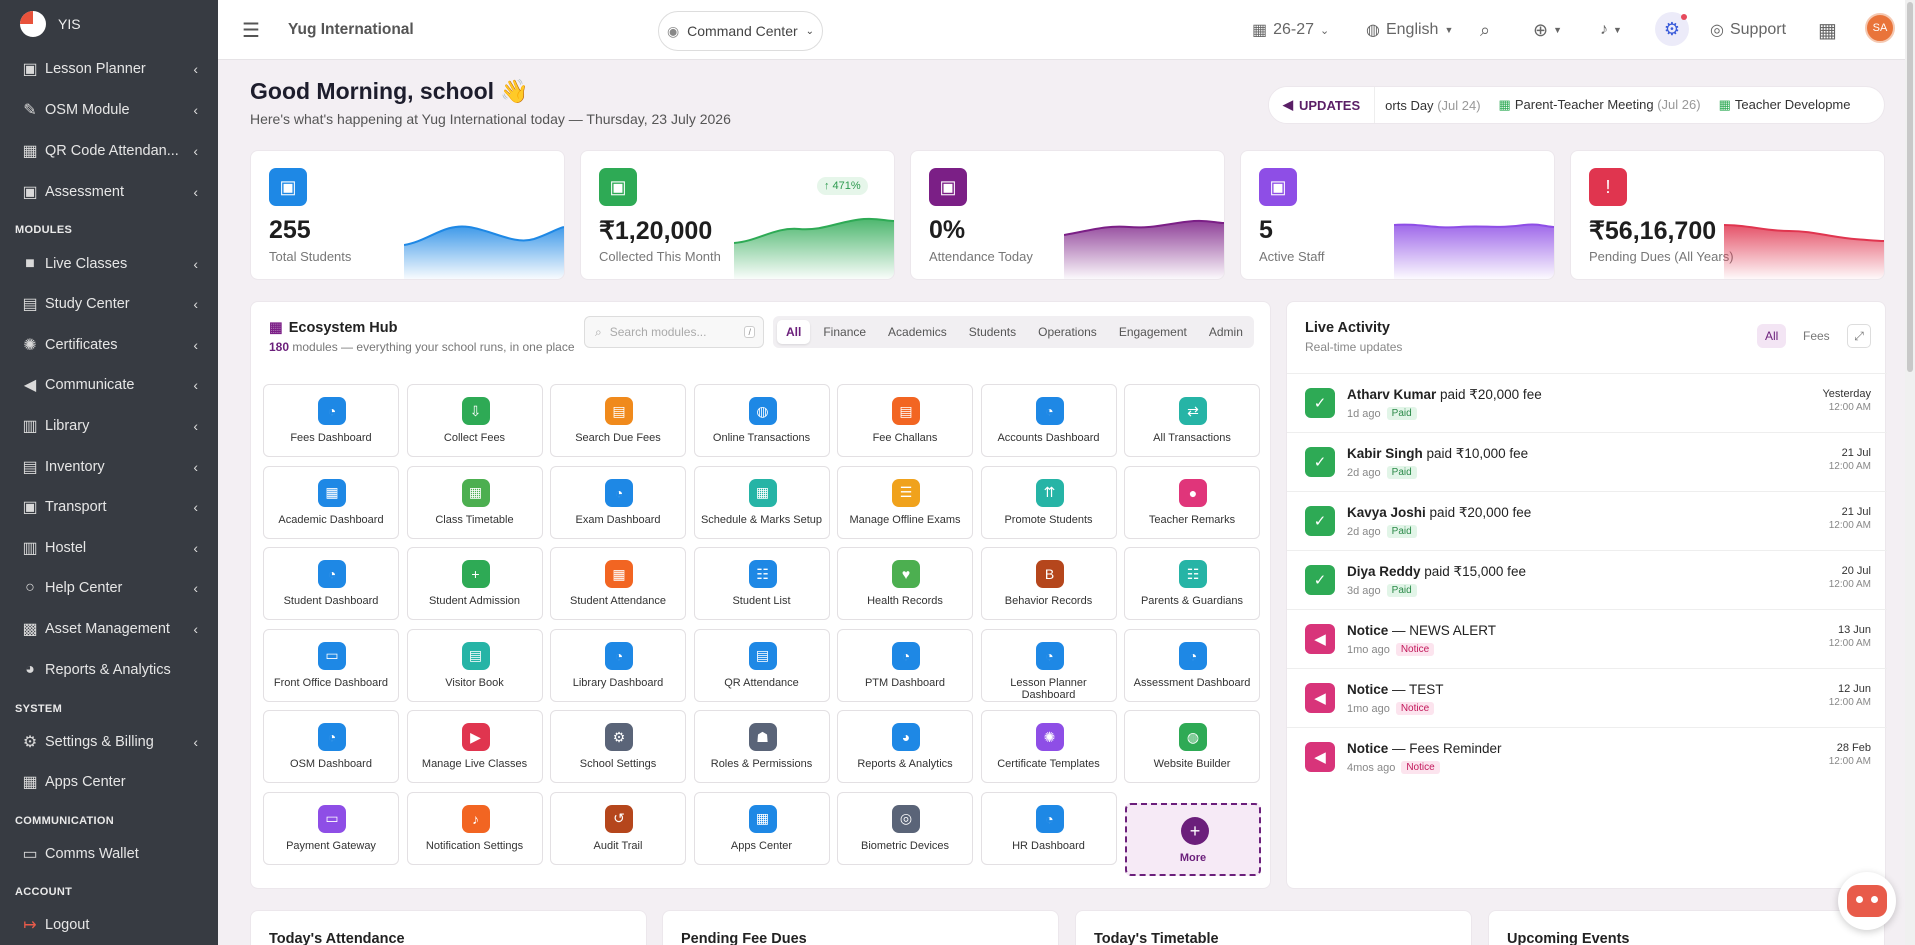  What do you see at coordinates (1226, 332) in the screenshot?
I see `tab-admin: Admin` at bounding box center [1226, 332].